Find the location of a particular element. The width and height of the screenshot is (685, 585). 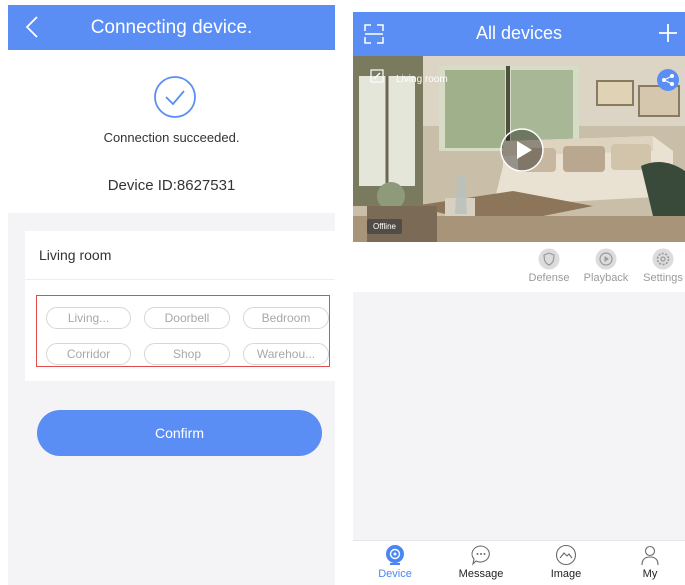

settings-label: Settings is located at coordinates (663, 278).